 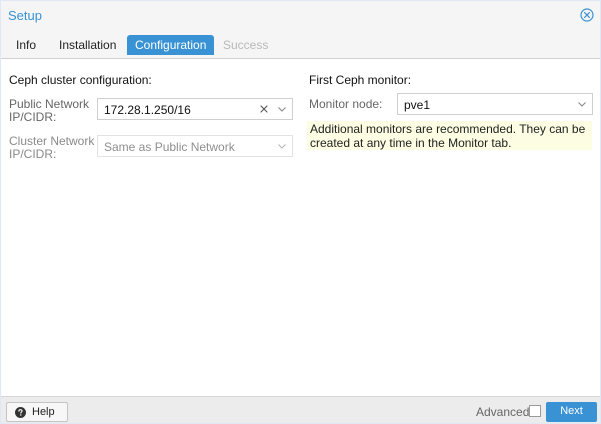 What do you see at coordinates (503, 412) in the screenshot?
I see `advanced-label: Advanced` at bounding box center [503, 412].